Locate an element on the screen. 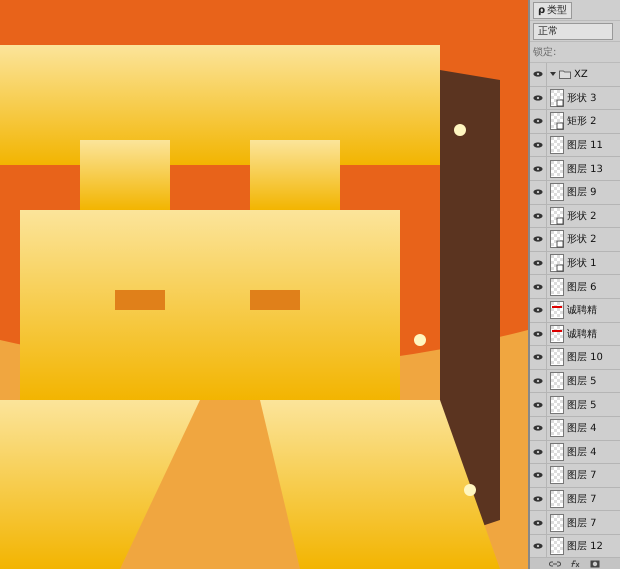 Image resolution: width=620 pixels, height=569 pixels. layer-name: 图层 11 is located at coordinates (585, 145).